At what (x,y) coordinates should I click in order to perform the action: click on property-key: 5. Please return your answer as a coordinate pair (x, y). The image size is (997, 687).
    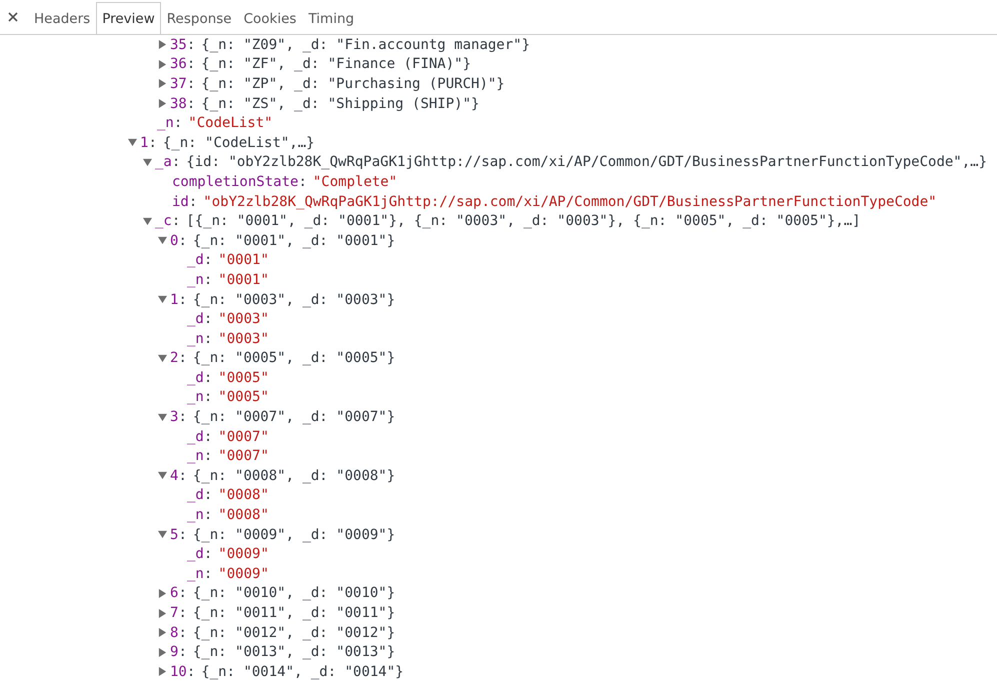
    Looking at the image, I should click on (174, 534).